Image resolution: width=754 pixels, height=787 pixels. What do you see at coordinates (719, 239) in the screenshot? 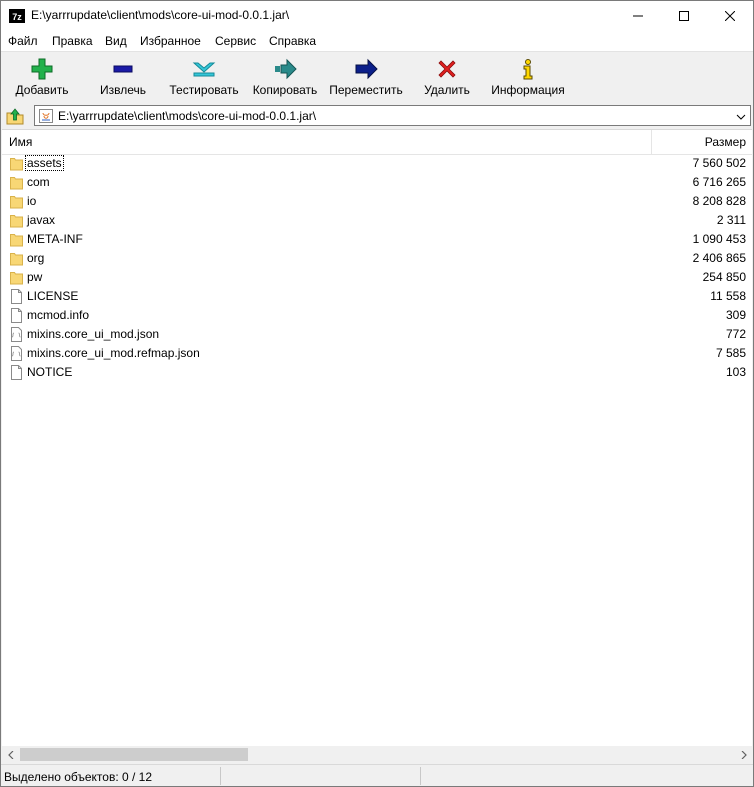
I see `file-size: 1 090 453` at bounding box center [719, 239].